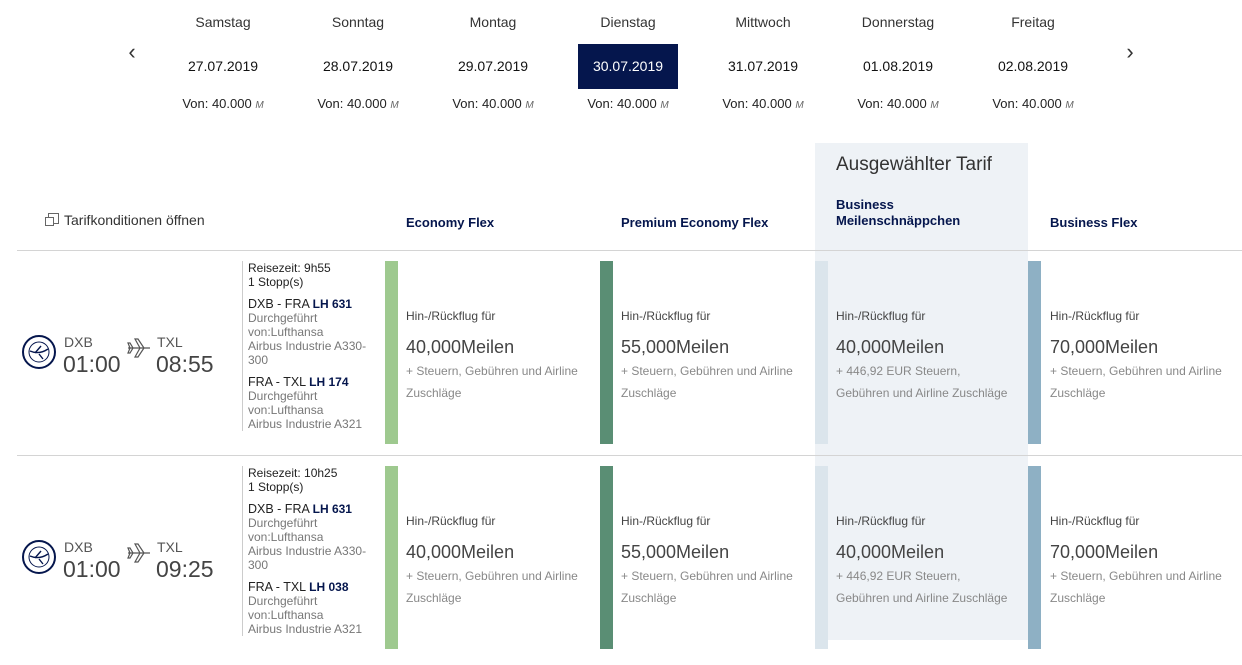 This screenshot has height=665, width=1242. I want to click on weekday-label: Samstag, so click(223, 22).